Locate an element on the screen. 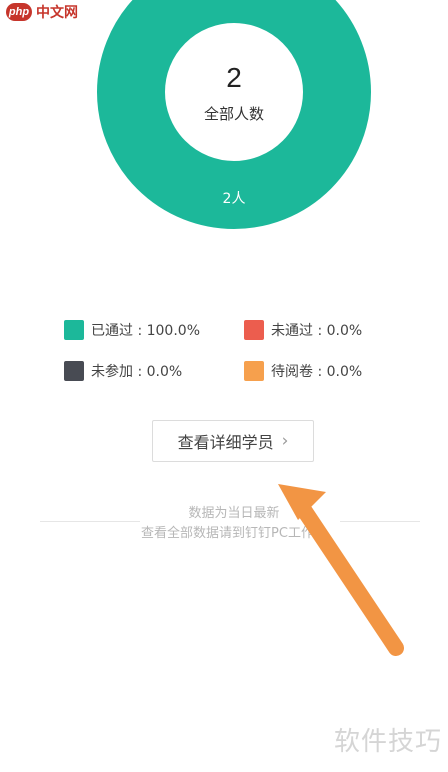 The image size is (448, 772). legend-item-failed: 未通过 : 0.0% is located at coordinates (303, 330).